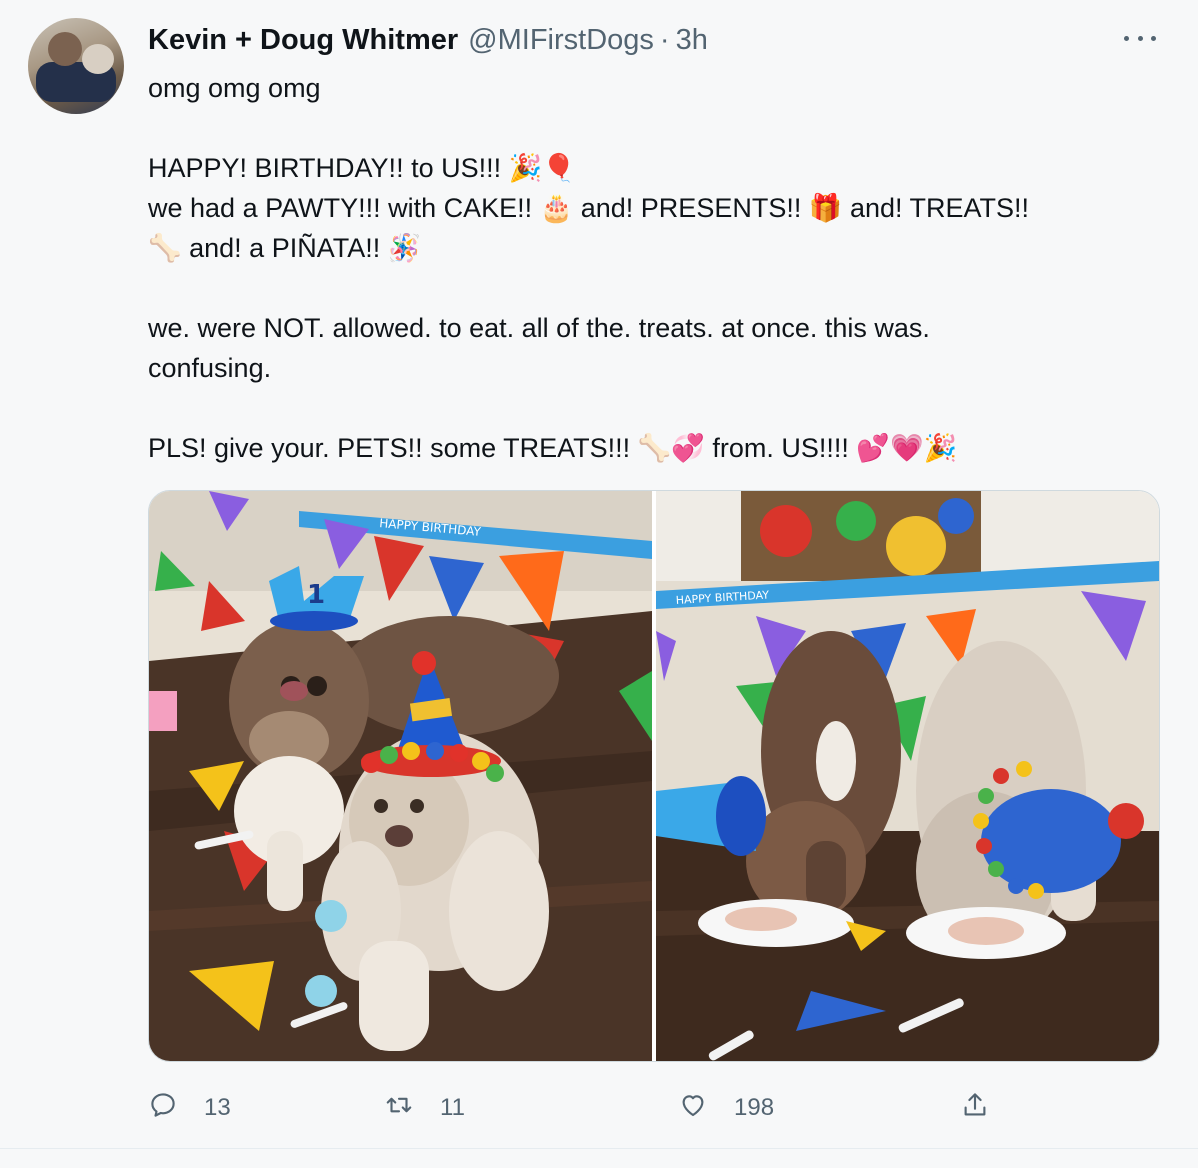 This screenshot has height=1168, width=1198. What do you see at coordinates (217, 1107) in the screenshot?
I see `reply-count: 13` at bounding box center [217, 1107].